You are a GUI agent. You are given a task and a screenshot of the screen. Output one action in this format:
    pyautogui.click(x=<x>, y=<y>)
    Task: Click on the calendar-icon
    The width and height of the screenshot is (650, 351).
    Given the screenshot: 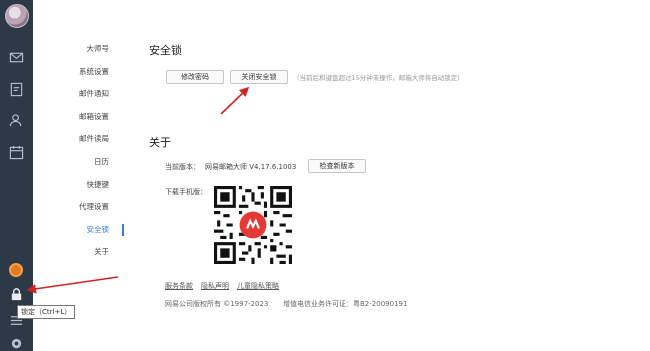 What is the action you would take?
    pyautogui.click(x=16, y=152)
    